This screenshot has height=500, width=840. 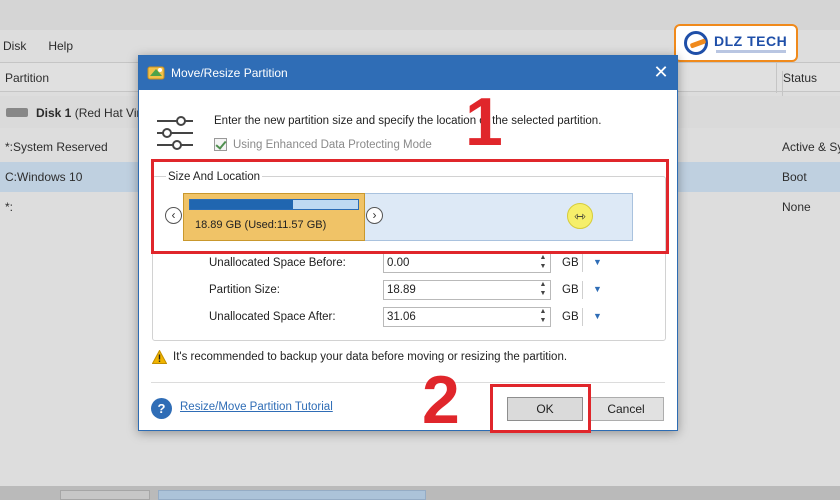 I want to click on unallocated-before-spinner: ▲ ▼, so click(x=543, y=263).